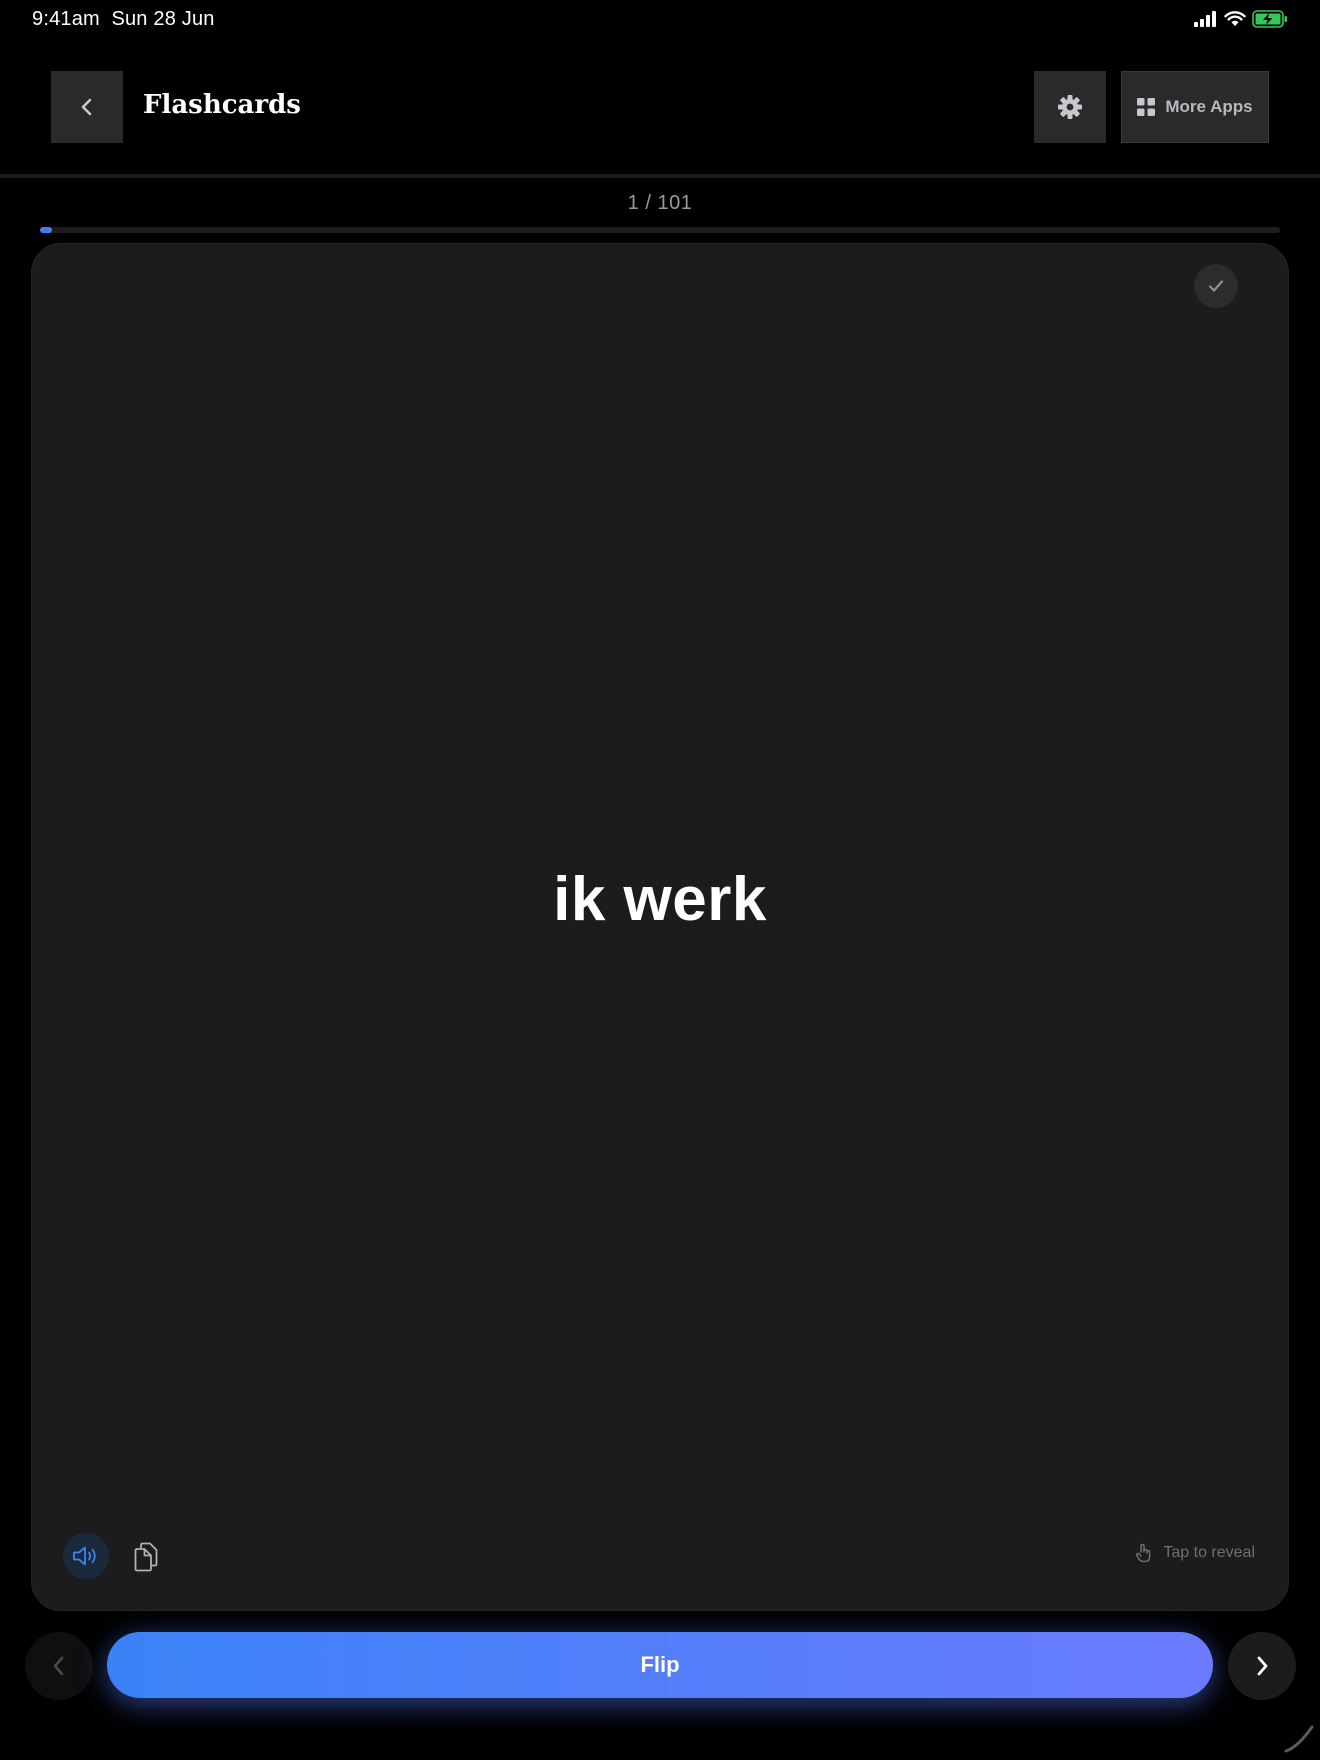  I want to click on scroll-corner-indicator, so click(1299, 1739).